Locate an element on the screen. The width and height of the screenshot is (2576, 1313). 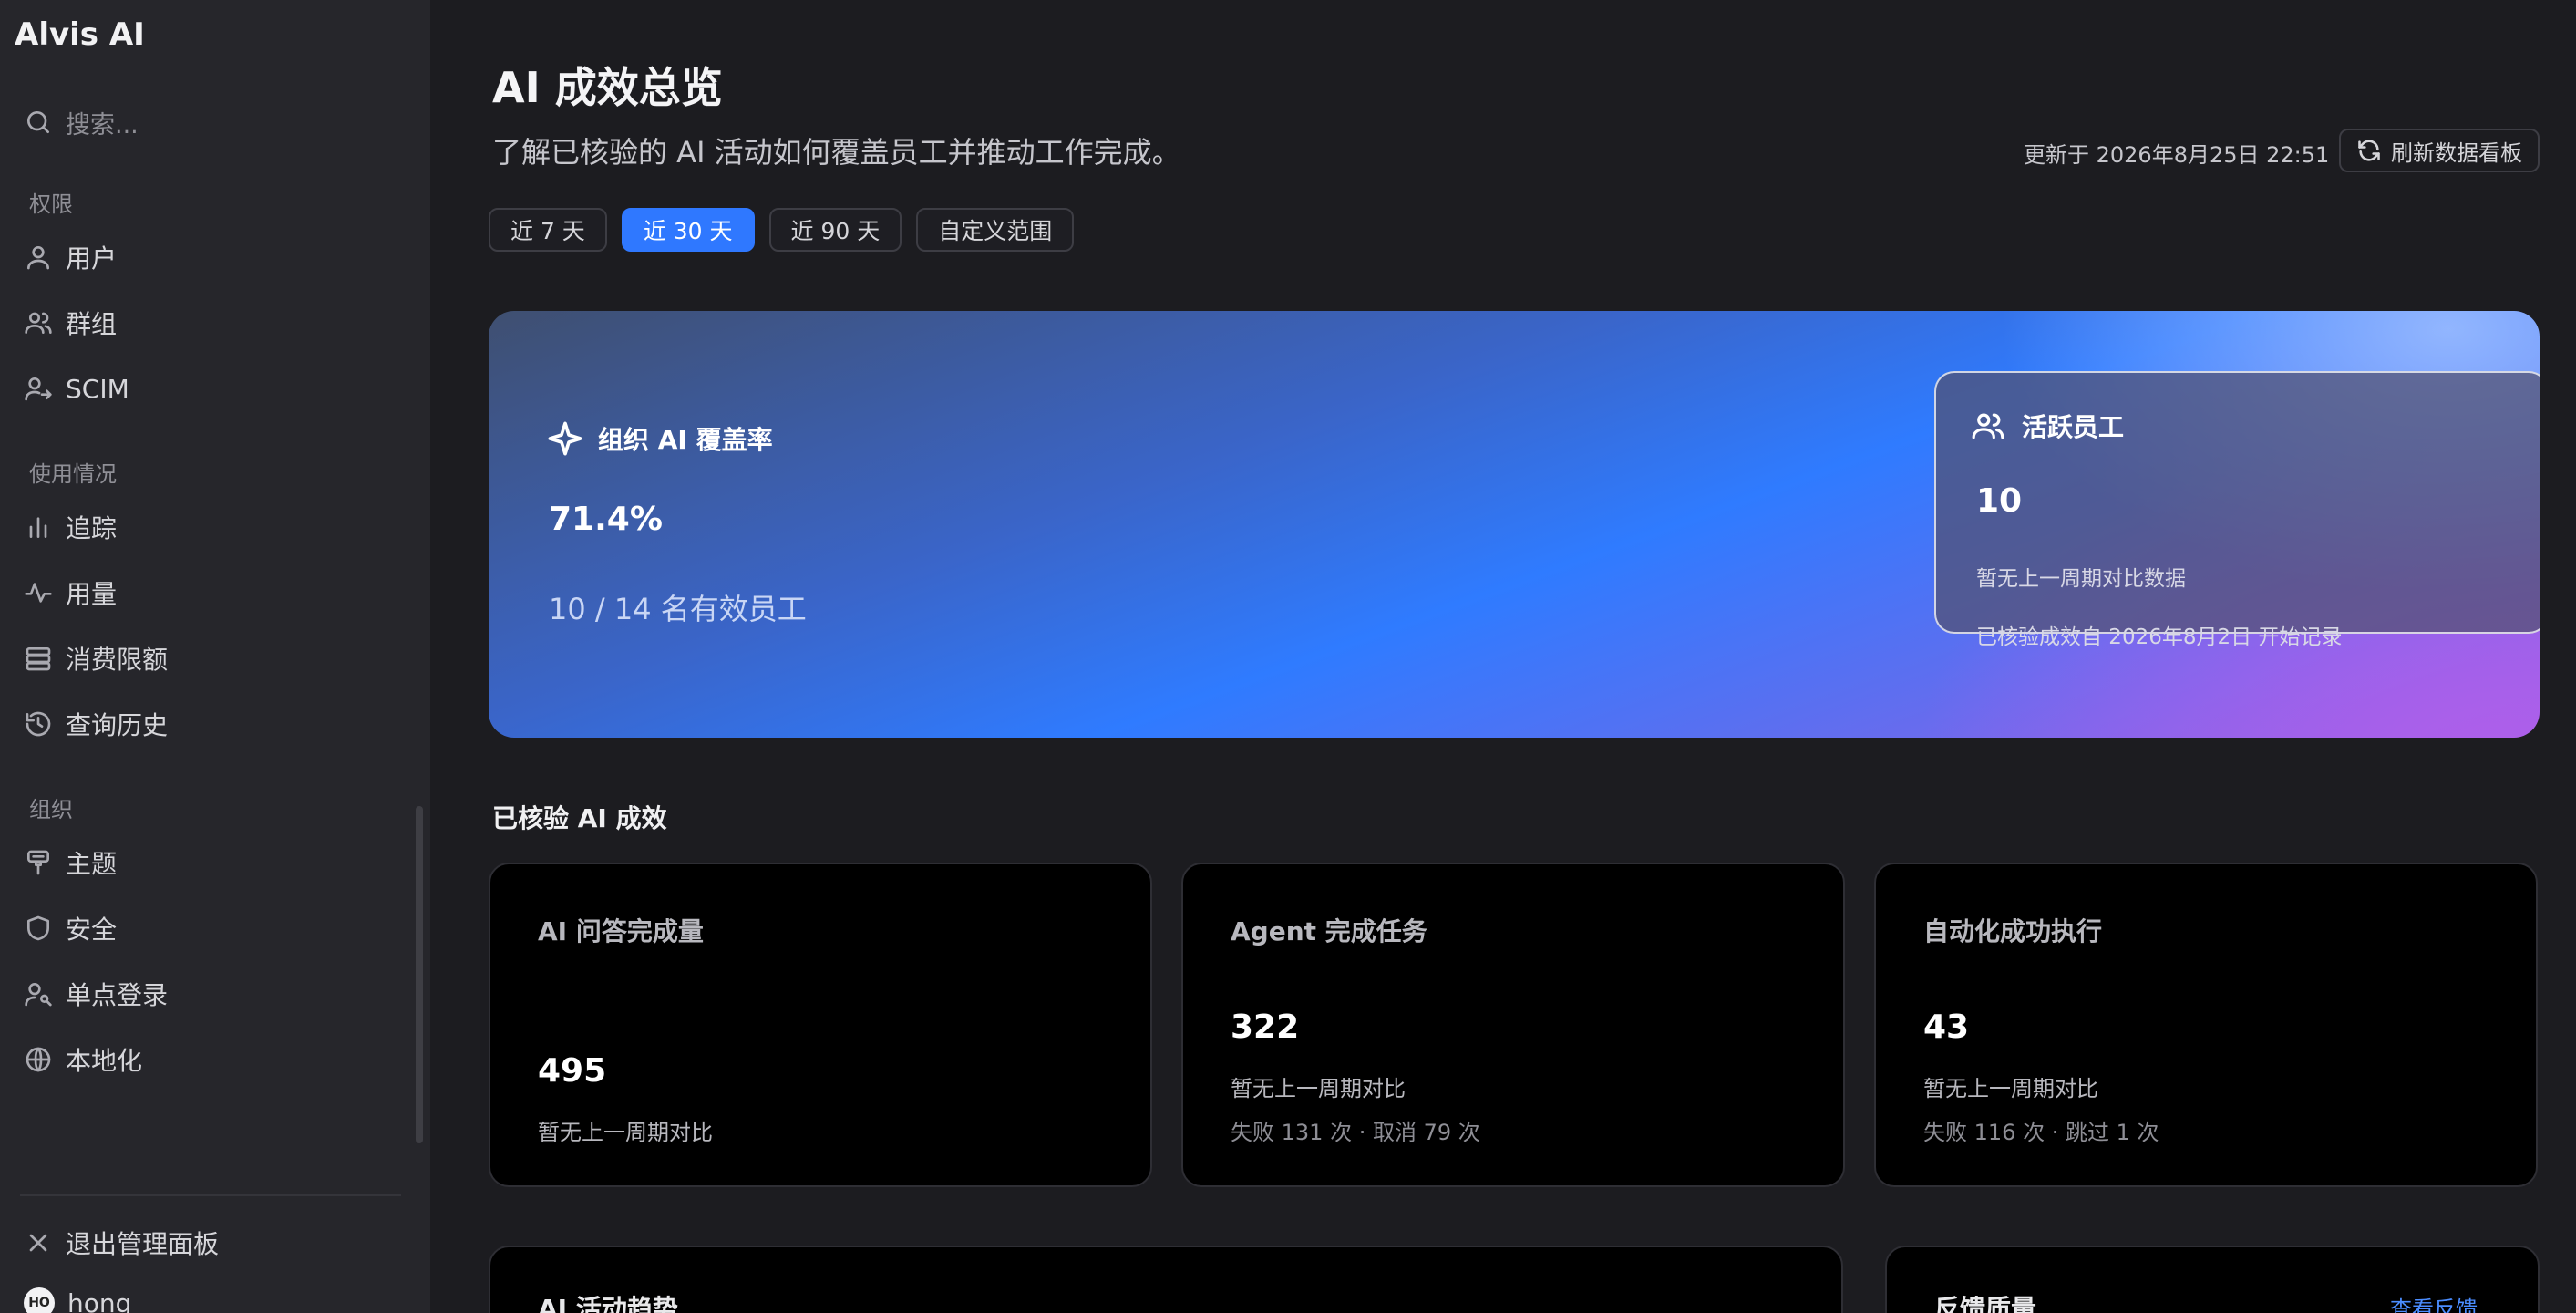
feedback-quality-title: 反馈质量 is located at coordinates (1985, 1303).